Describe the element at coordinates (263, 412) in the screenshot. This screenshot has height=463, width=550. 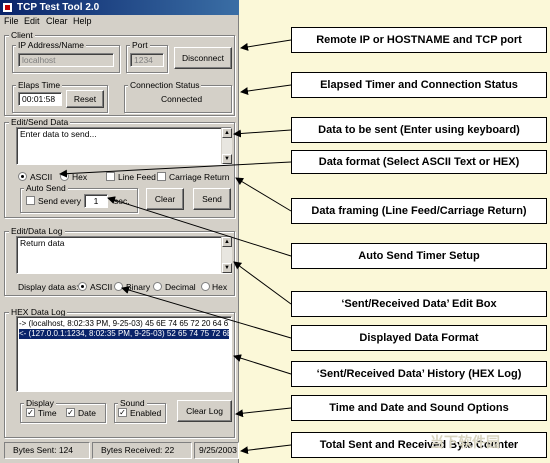
I see `arrow-time-date-sound` at that location.